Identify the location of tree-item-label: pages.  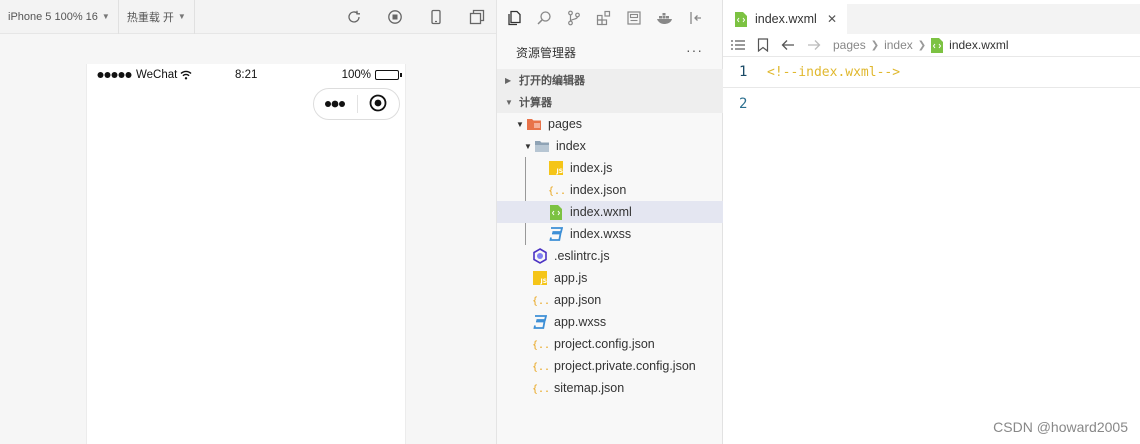
(565, 124).